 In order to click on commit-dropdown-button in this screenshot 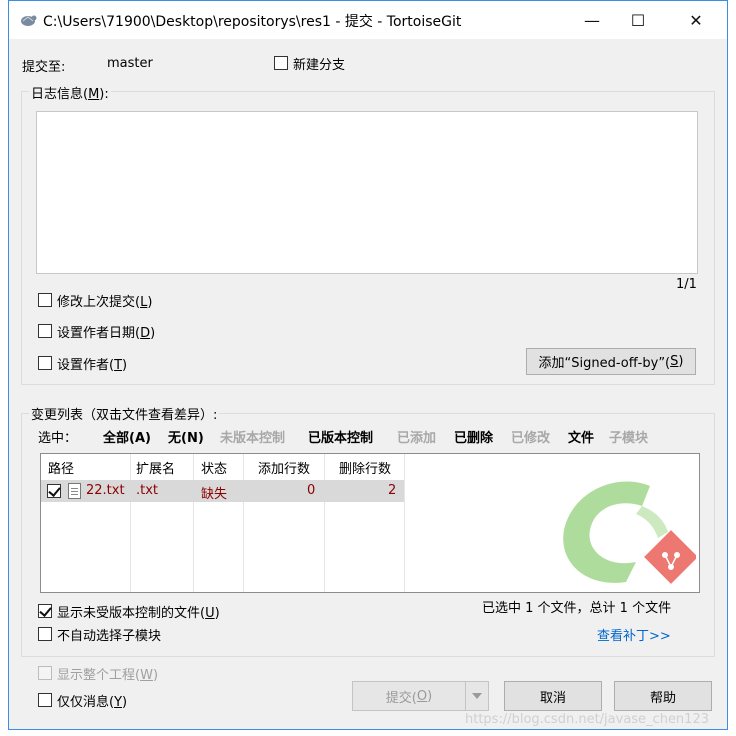, I will do `click(477, 696)`.